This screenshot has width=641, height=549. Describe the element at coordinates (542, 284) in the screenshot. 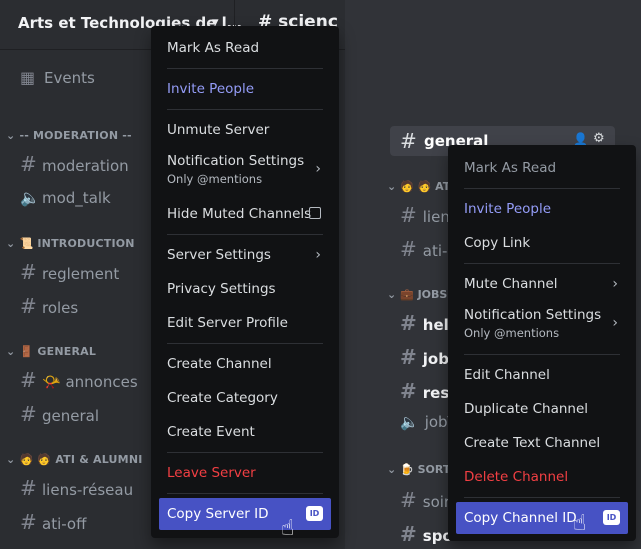

I see `menu-item-mute-channel: Mute Channel ›` at that location.